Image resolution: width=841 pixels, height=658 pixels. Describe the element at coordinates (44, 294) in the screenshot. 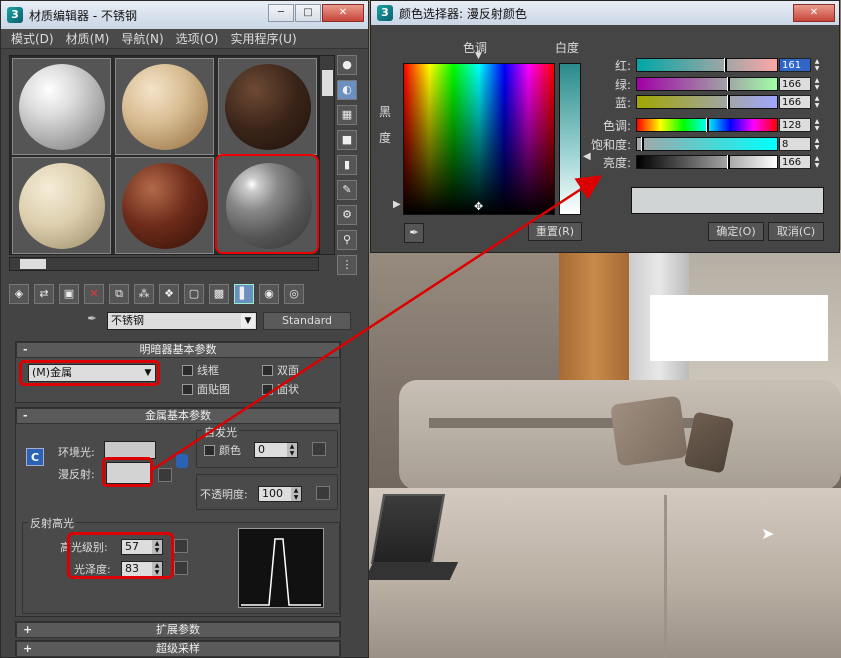

I see `put-to-scene-icon: ⇄` at that location.